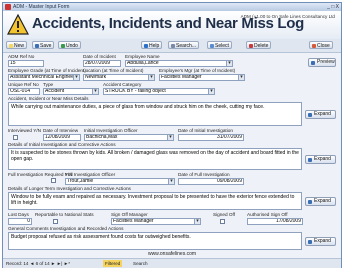 The width and height of the screenshot is (350, 274). Describe the element at coordinates (90, 174) in the screenshot. I see `full-officer-label: Full Investigation Officer` at that location.